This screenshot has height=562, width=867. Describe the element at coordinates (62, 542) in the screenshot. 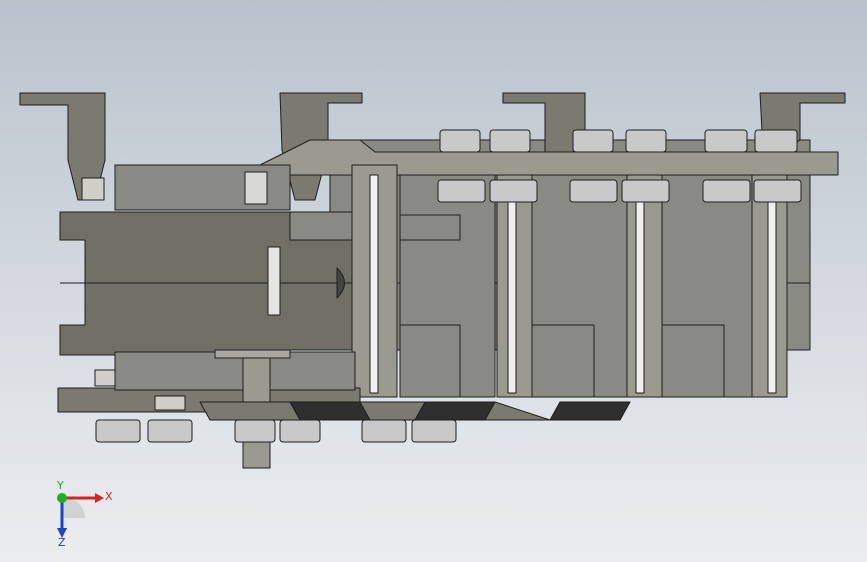

I see `z-axis-label: Z` at that location.